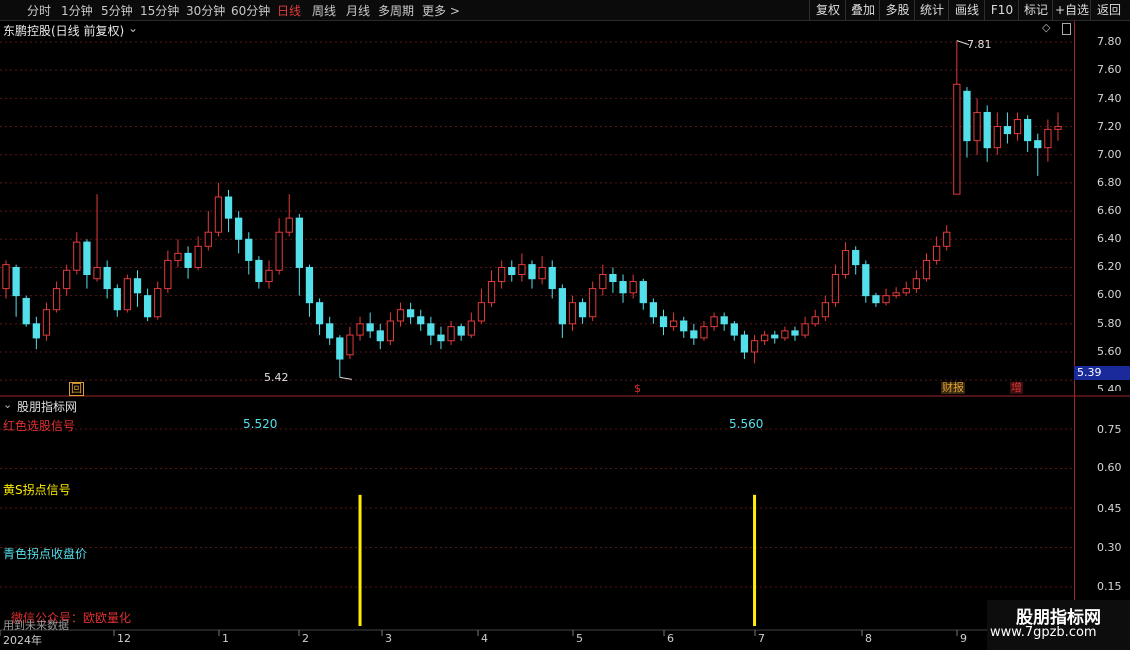  What do you see at coordinates (1109, 351) in the screenshot?
I see `price-tick: 5.60` at bounding box center [1109, 351].